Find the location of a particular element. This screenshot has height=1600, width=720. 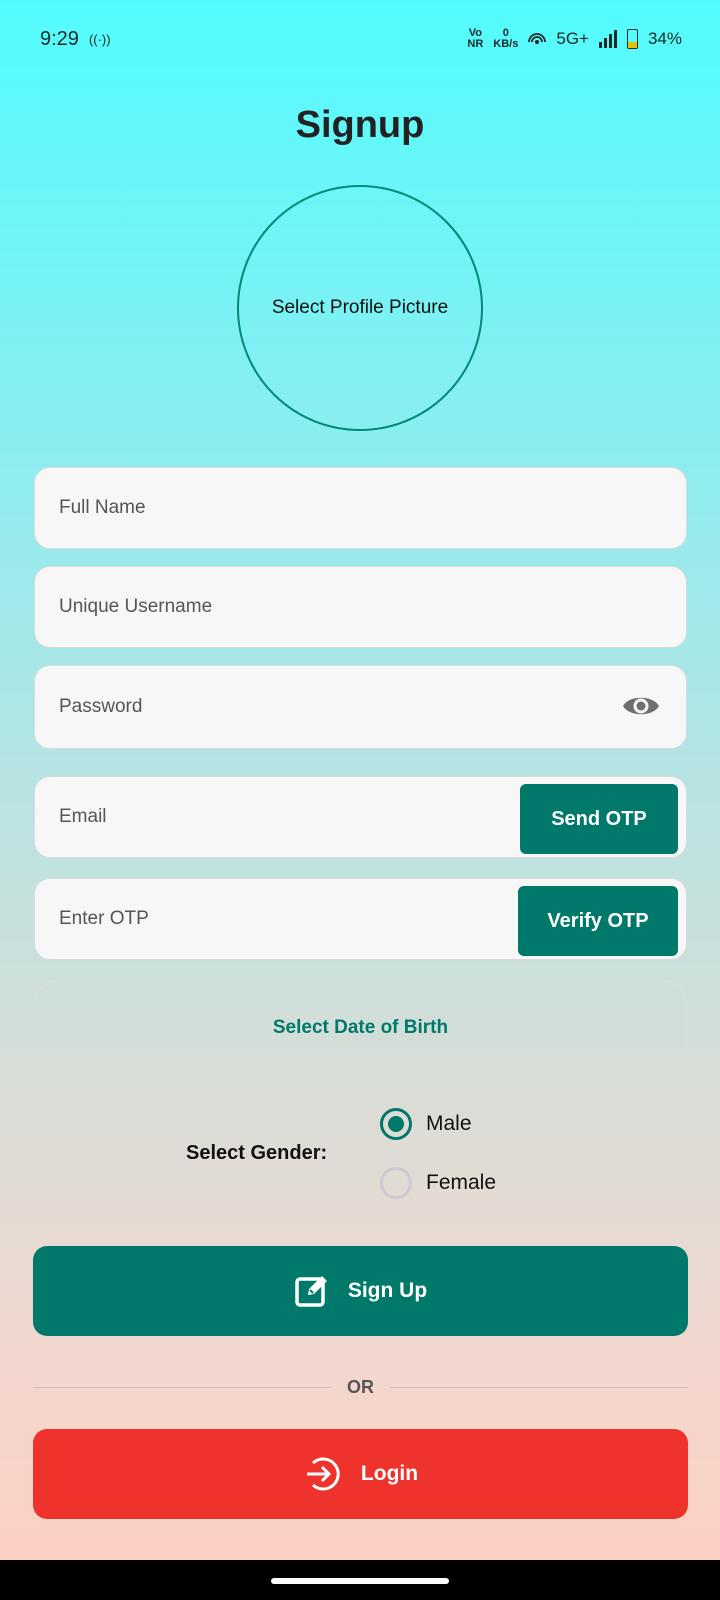

full-name-placeholder: Full Name is located at coordinates (102, 507).